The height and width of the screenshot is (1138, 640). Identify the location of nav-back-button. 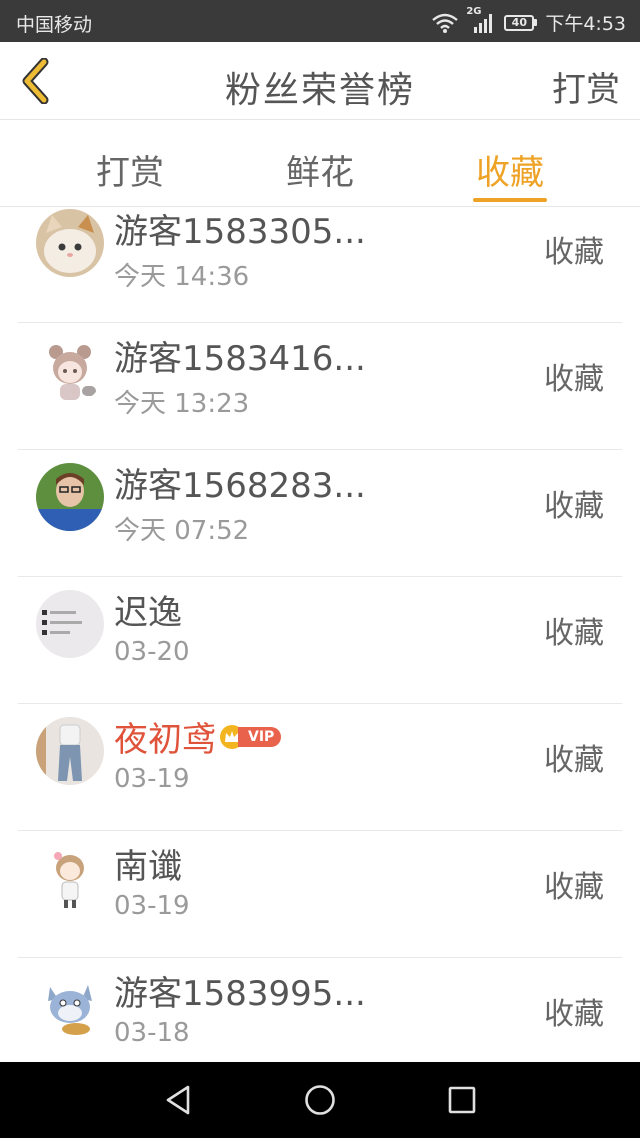
(178, 1100).